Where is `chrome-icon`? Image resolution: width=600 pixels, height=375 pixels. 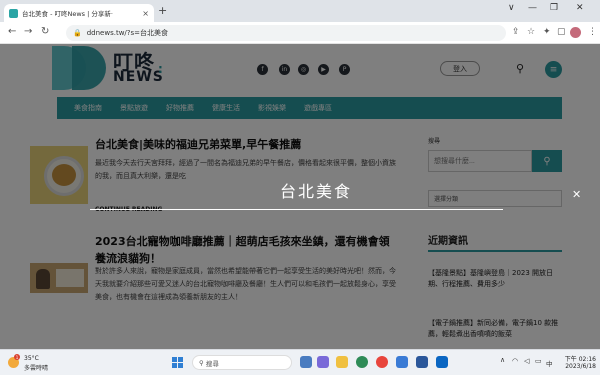
chrome-icon is located at coordinates (382, 362).